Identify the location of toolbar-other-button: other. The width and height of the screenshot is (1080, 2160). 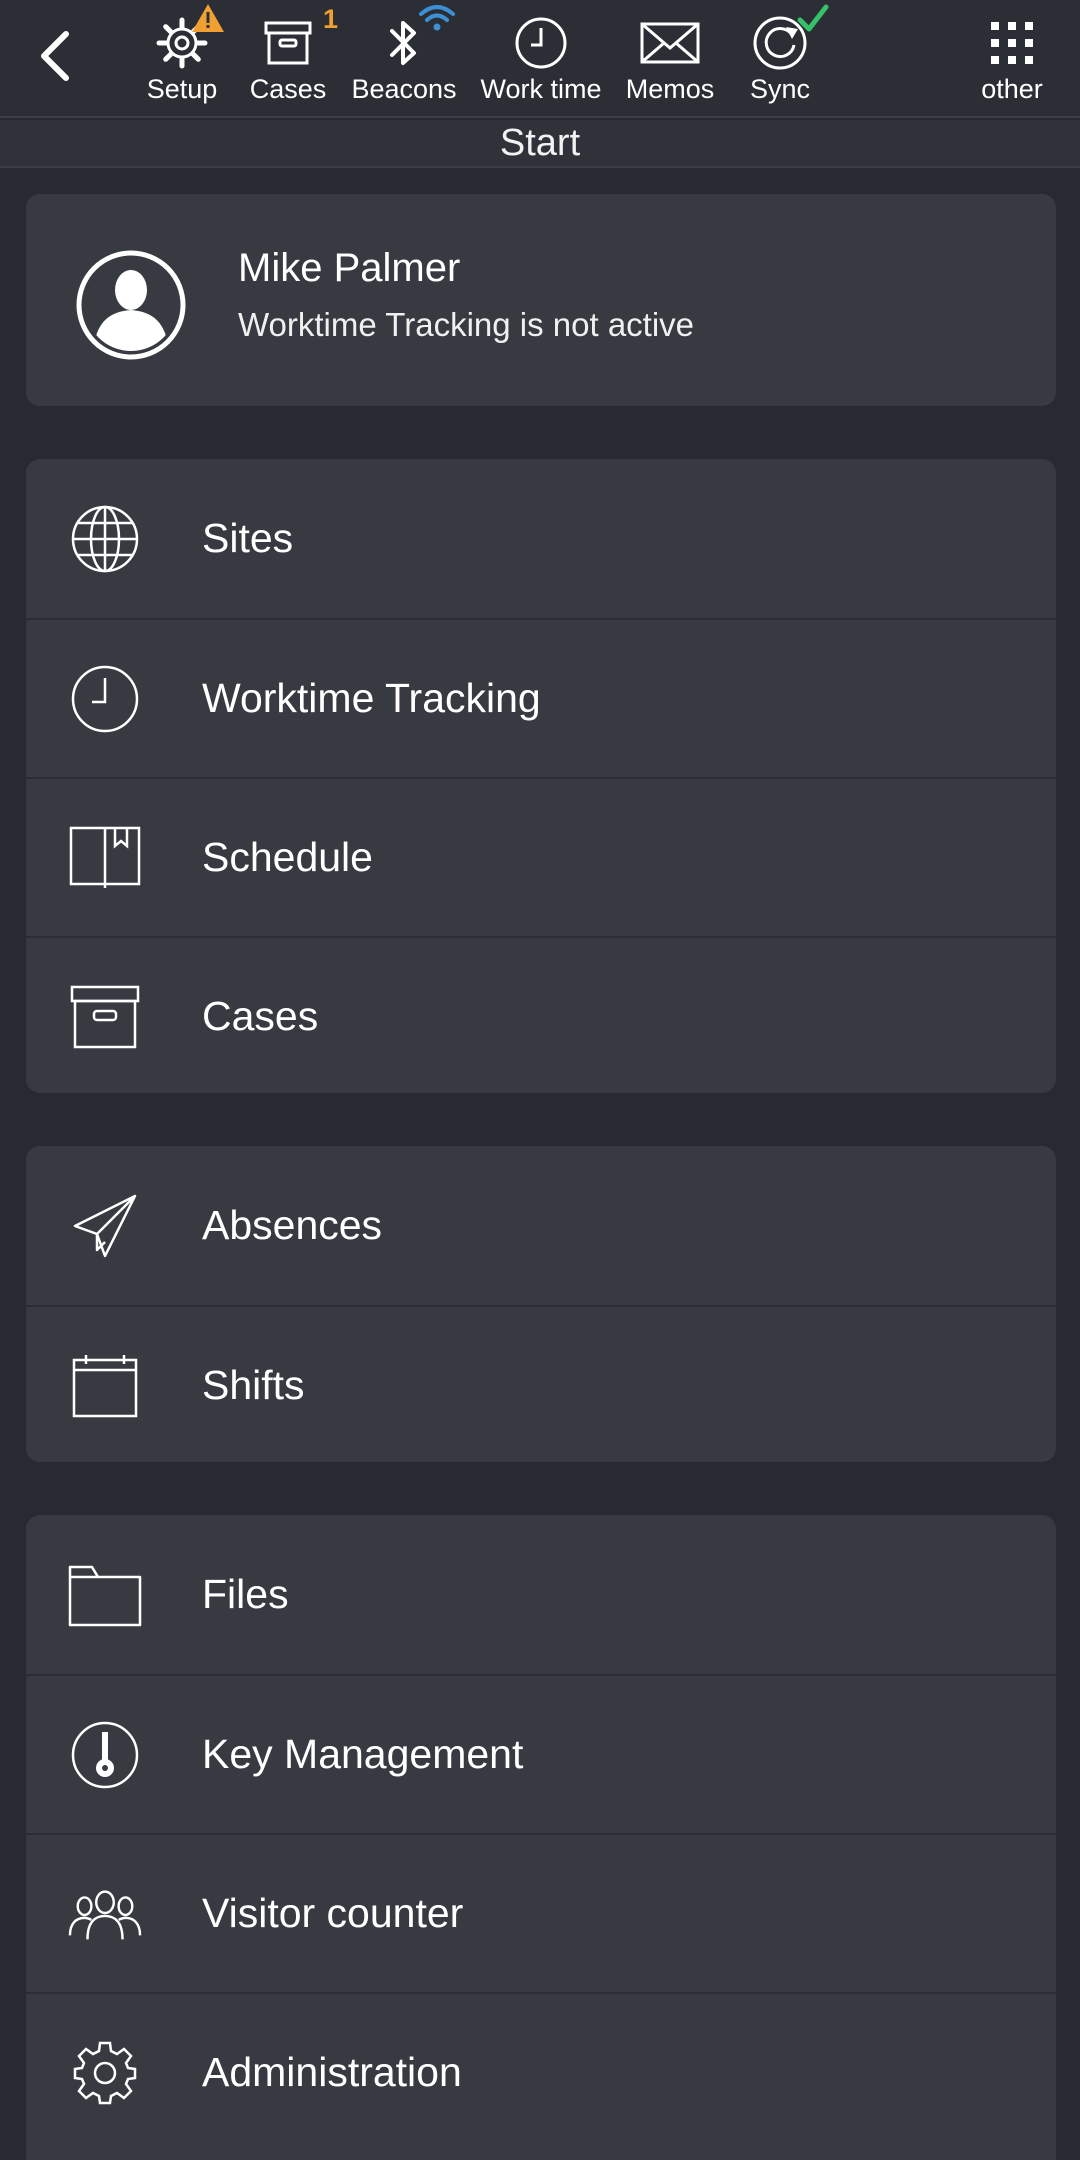
(1012, 62).